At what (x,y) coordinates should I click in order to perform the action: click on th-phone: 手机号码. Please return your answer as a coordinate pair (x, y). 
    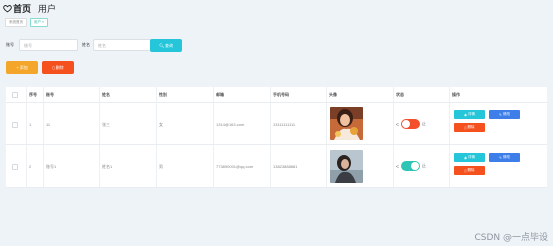
    Looking at the image, I should click on (281, 94).